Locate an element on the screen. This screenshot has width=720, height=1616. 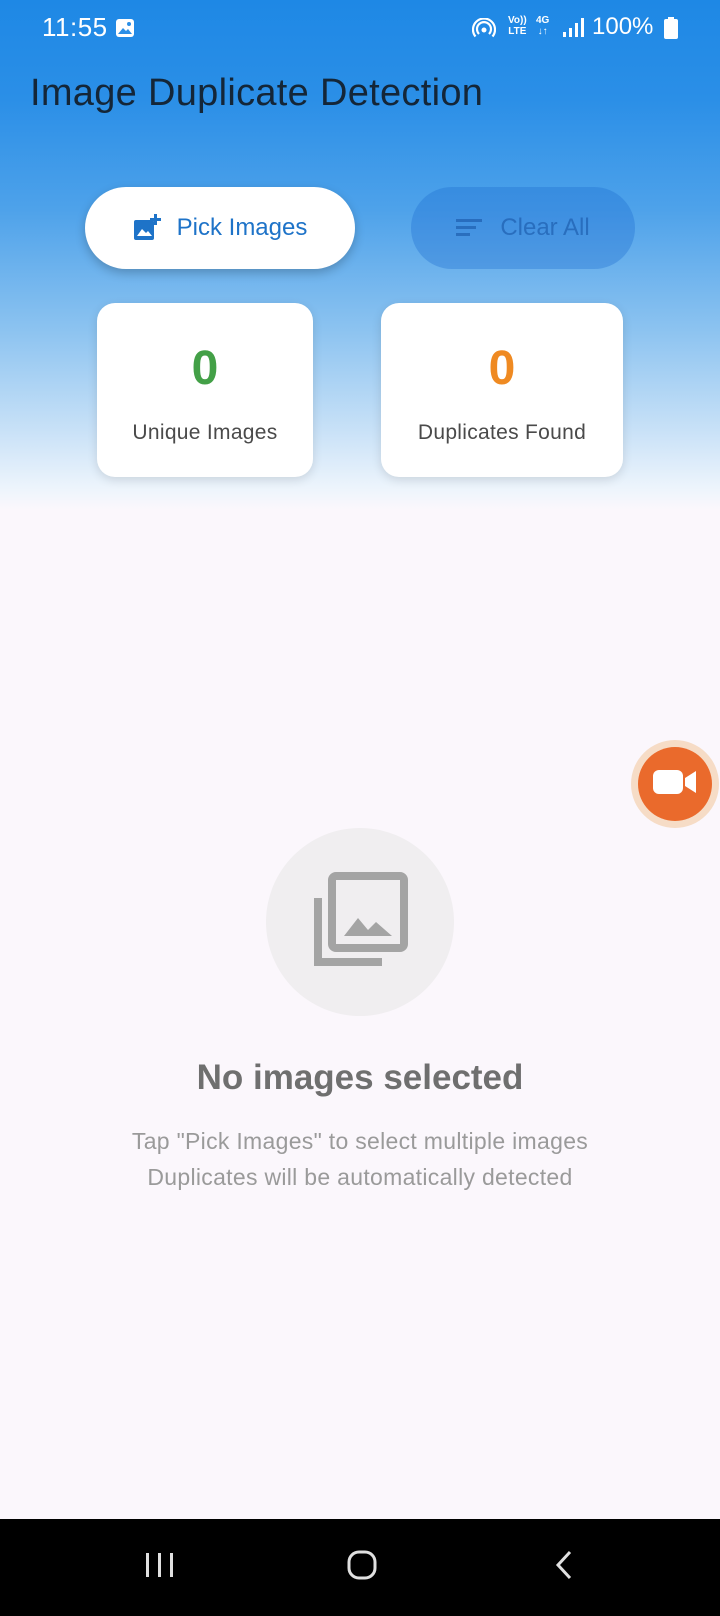
duplicates-found-label: Duplicates Found is located at coordinates (502, 432).